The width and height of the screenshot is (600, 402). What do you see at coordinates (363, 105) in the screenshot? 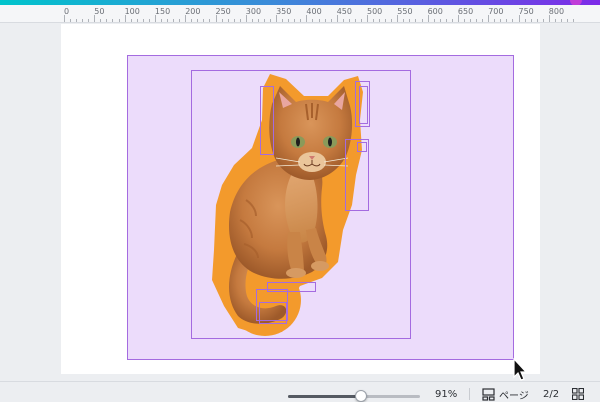
I see `selection-box-ear-right-inner` at bounding box center [363, 105].